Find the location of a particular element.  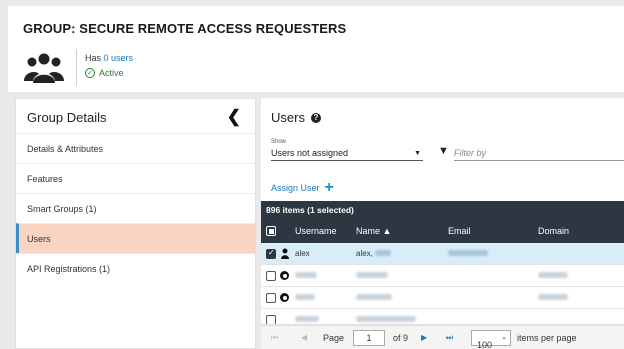

assign-user-label: Assign User is located at coordinates (295, 188).